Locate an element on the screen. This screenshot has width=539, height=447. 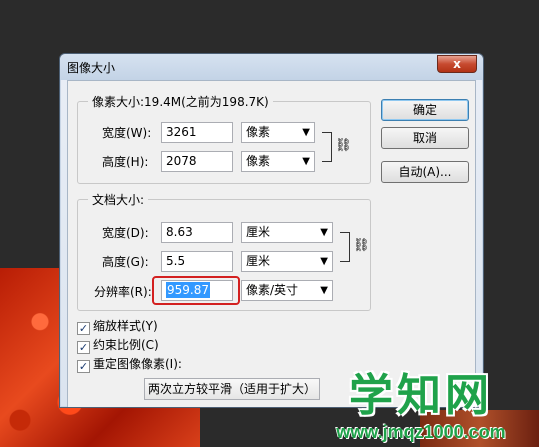
pixel-height-input: 2078 is located at coordinates (197, 161).